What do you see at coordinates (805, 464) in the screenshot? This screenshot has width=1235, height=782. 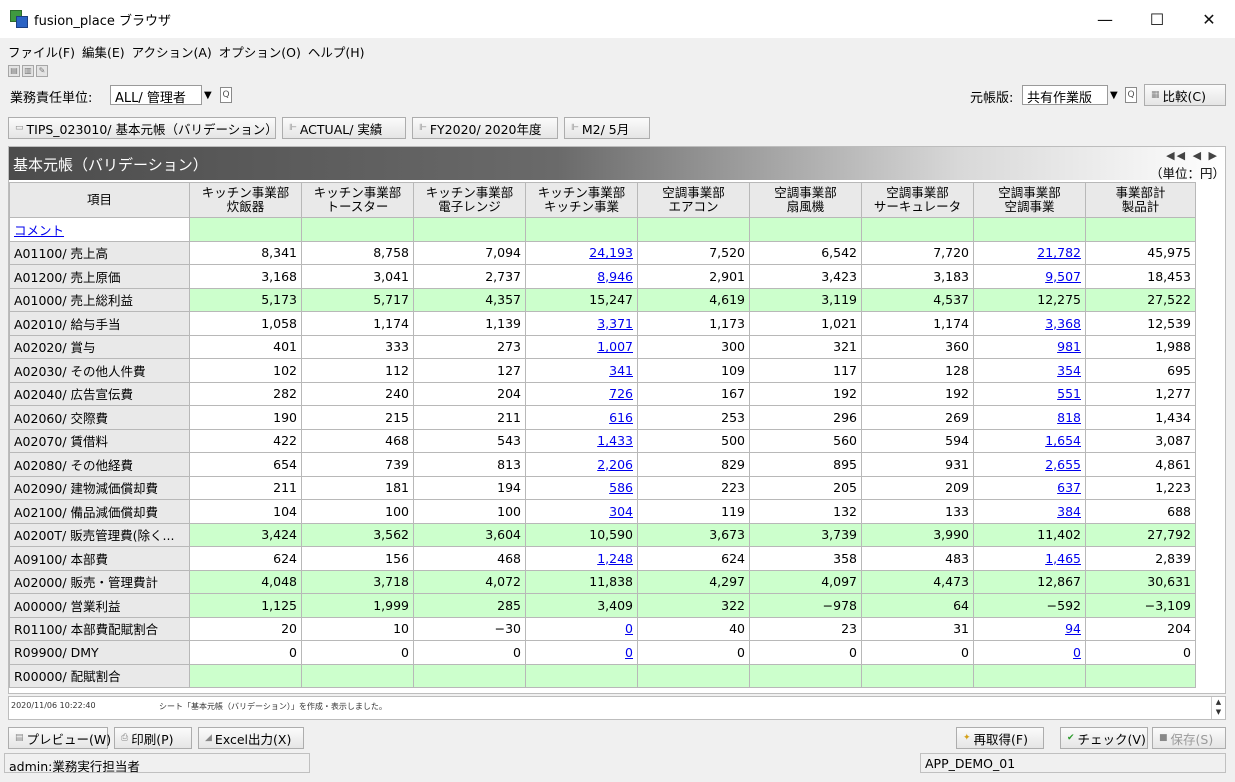 I see `data-cell: 895` at bounding box center [805, 464].